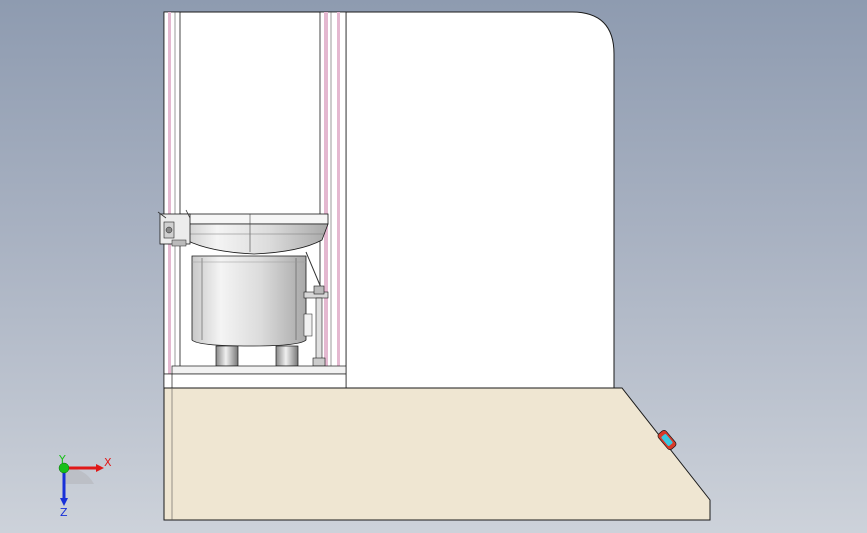  What do you see at coordinates (64, 512) in the screenshot?
I see `z-axis-label: Z` at bounding box center [64, 512].